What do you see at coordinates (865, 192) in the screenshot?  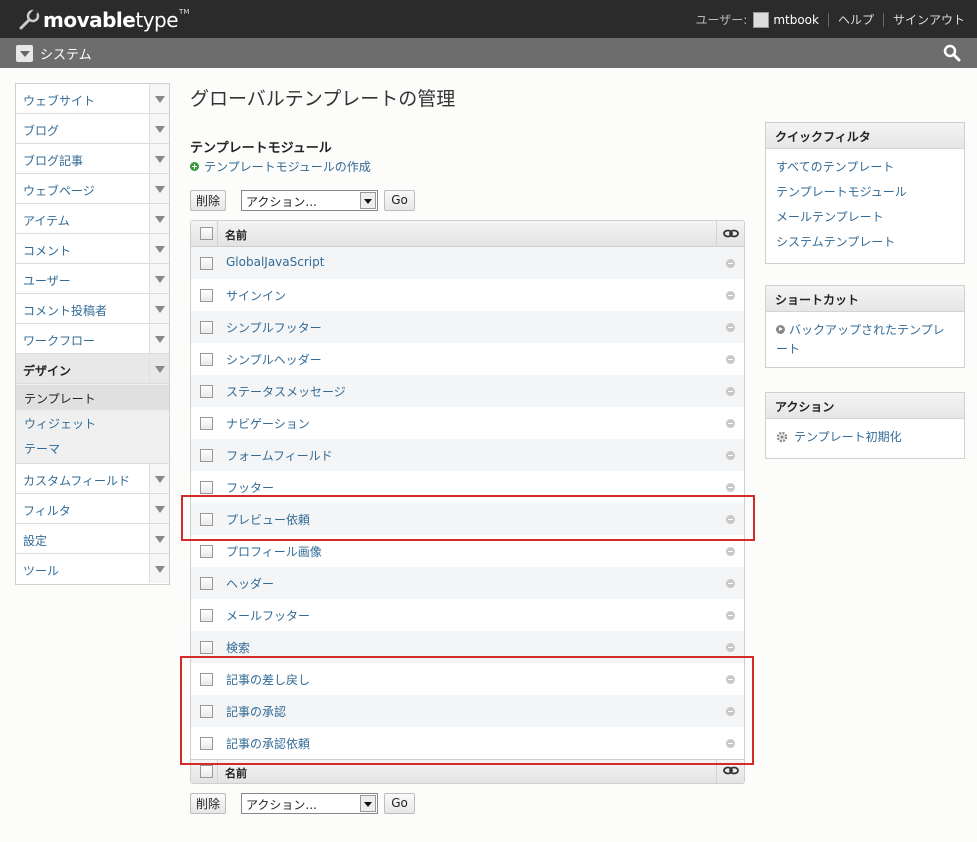 I see `filter-template-modules: テンプレートモジュール` at bounding box center [865, 192].